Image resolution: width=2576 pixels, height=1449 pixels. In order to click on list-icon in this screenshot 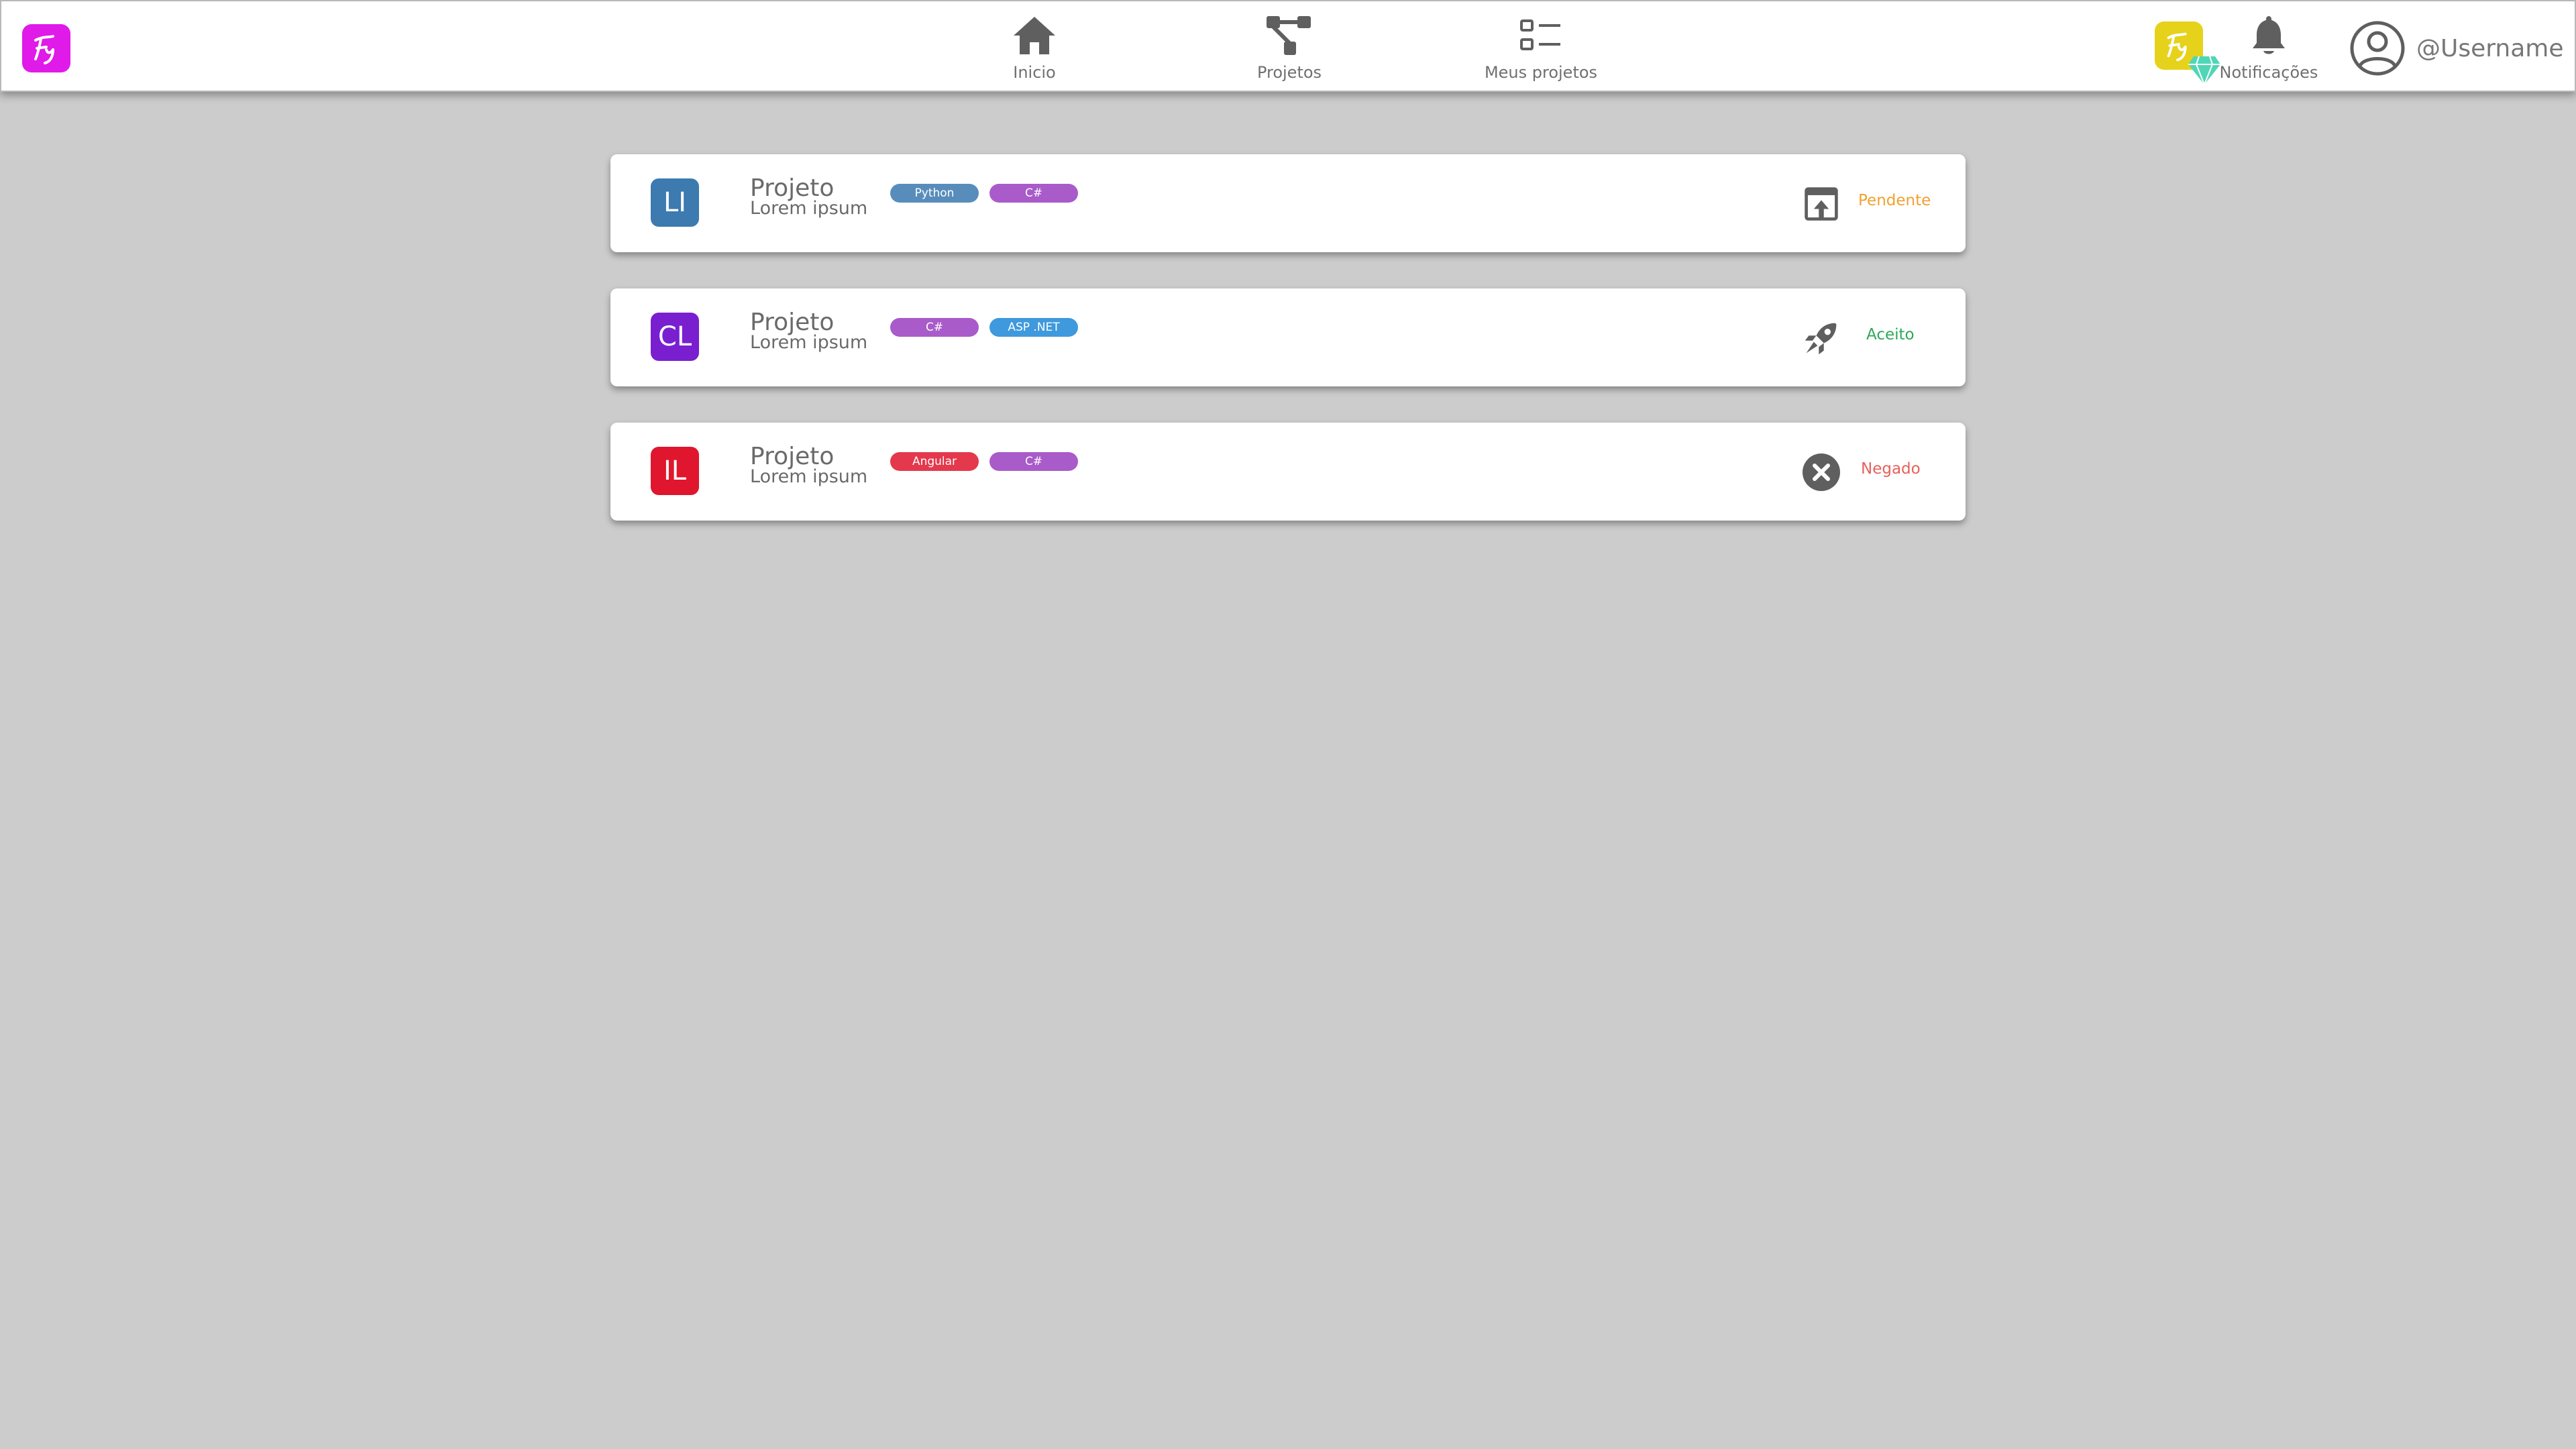, I will do `click(1541, 35)`.